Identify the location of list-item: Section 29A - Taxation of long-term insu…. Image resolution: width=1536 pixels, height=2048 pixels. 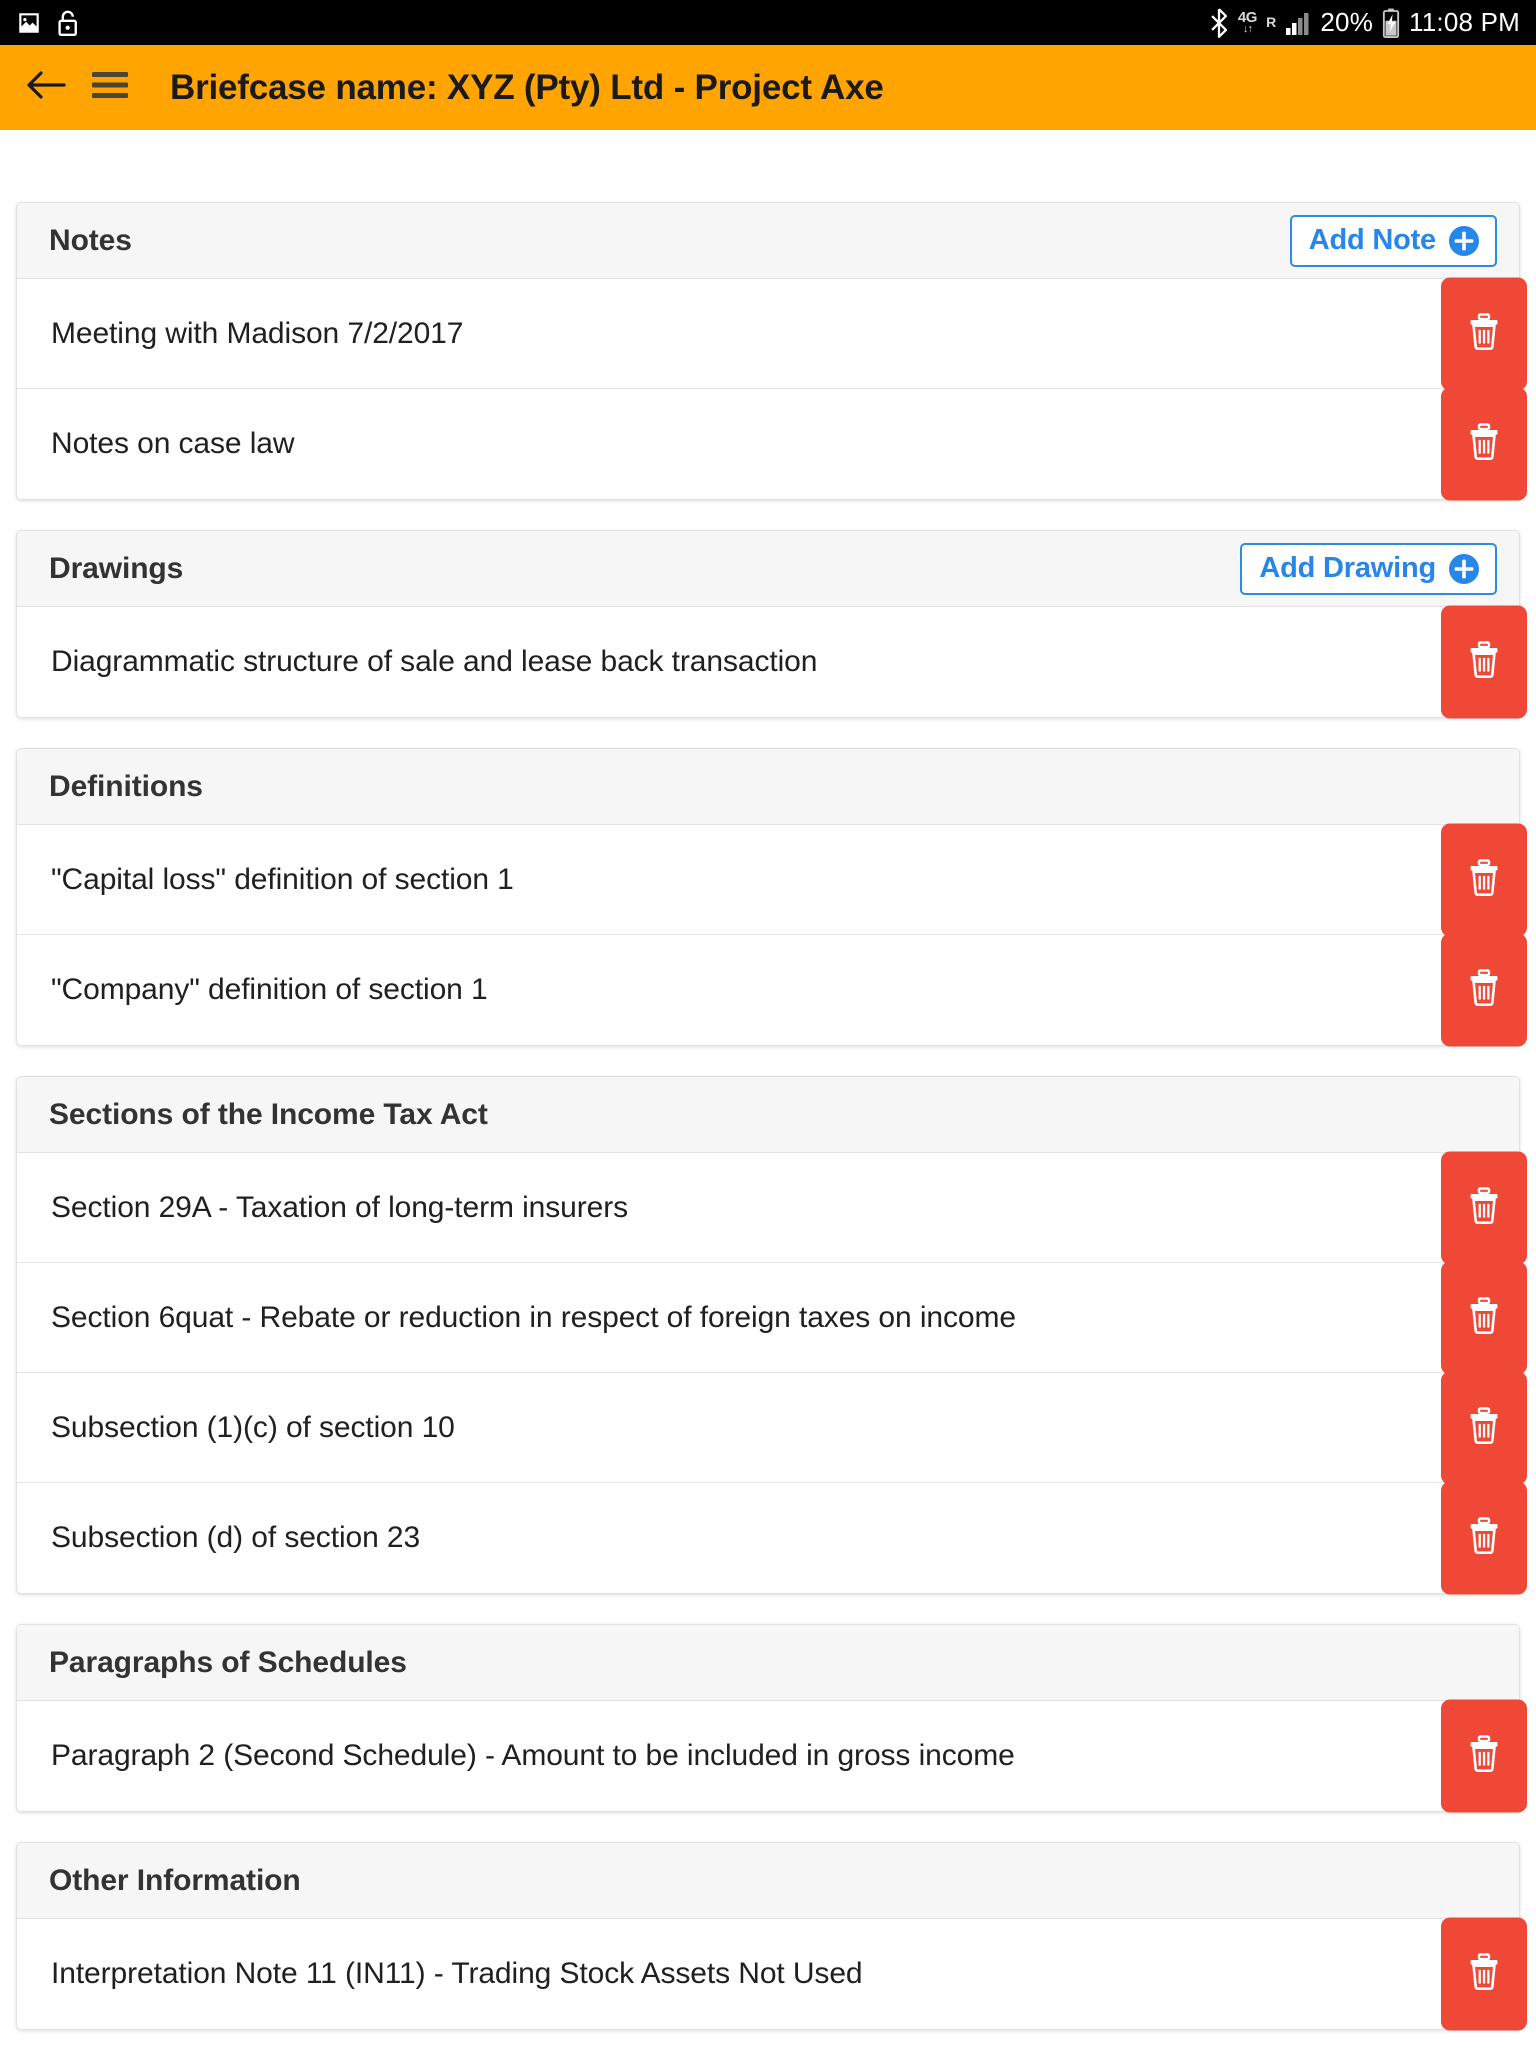
(772, 1207).